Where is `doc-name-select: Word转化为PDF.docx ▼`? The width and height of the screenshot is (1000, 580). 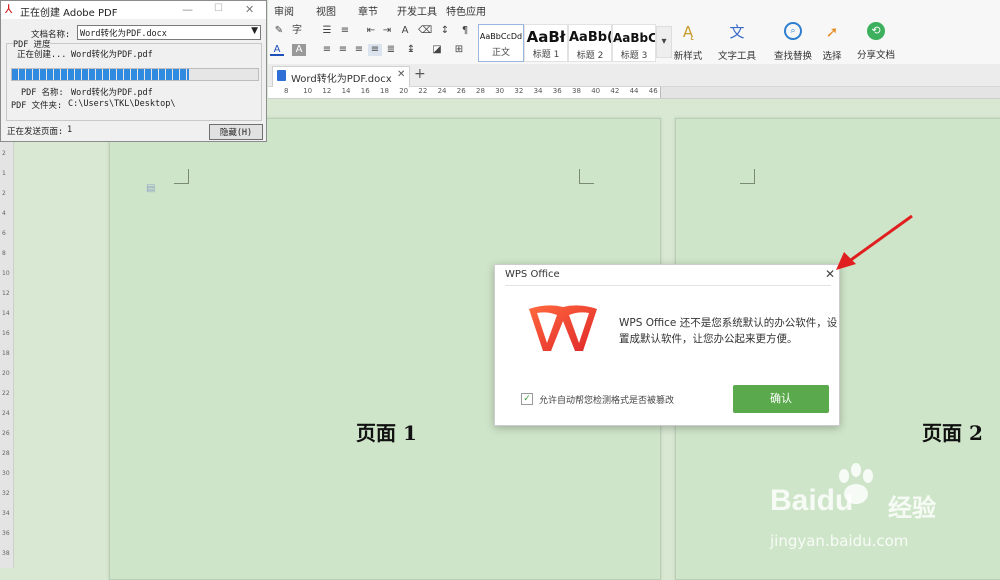
doc-name-select: Word转化为PDF.docx ▼ is located at coordinates (169, 32).